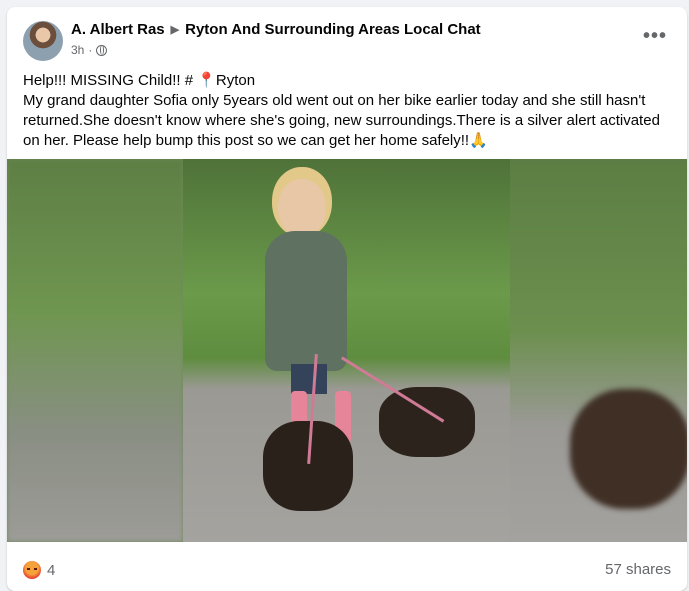 The width and height of the screenshot is (689, 591). What do you see at coordinates (638, 569) in the screenshot?
I see `shares-count: 57 shares` at bounding box center [638, 569].